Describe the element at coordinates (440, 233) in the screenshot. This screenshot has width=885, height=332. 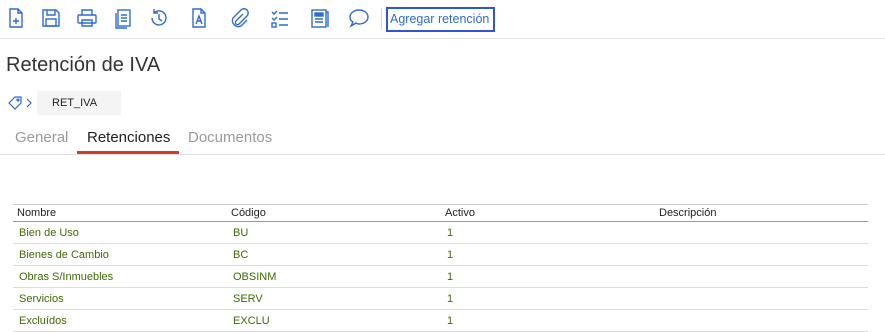
I see `table-row: Bien de Uso BU 1` at that location.